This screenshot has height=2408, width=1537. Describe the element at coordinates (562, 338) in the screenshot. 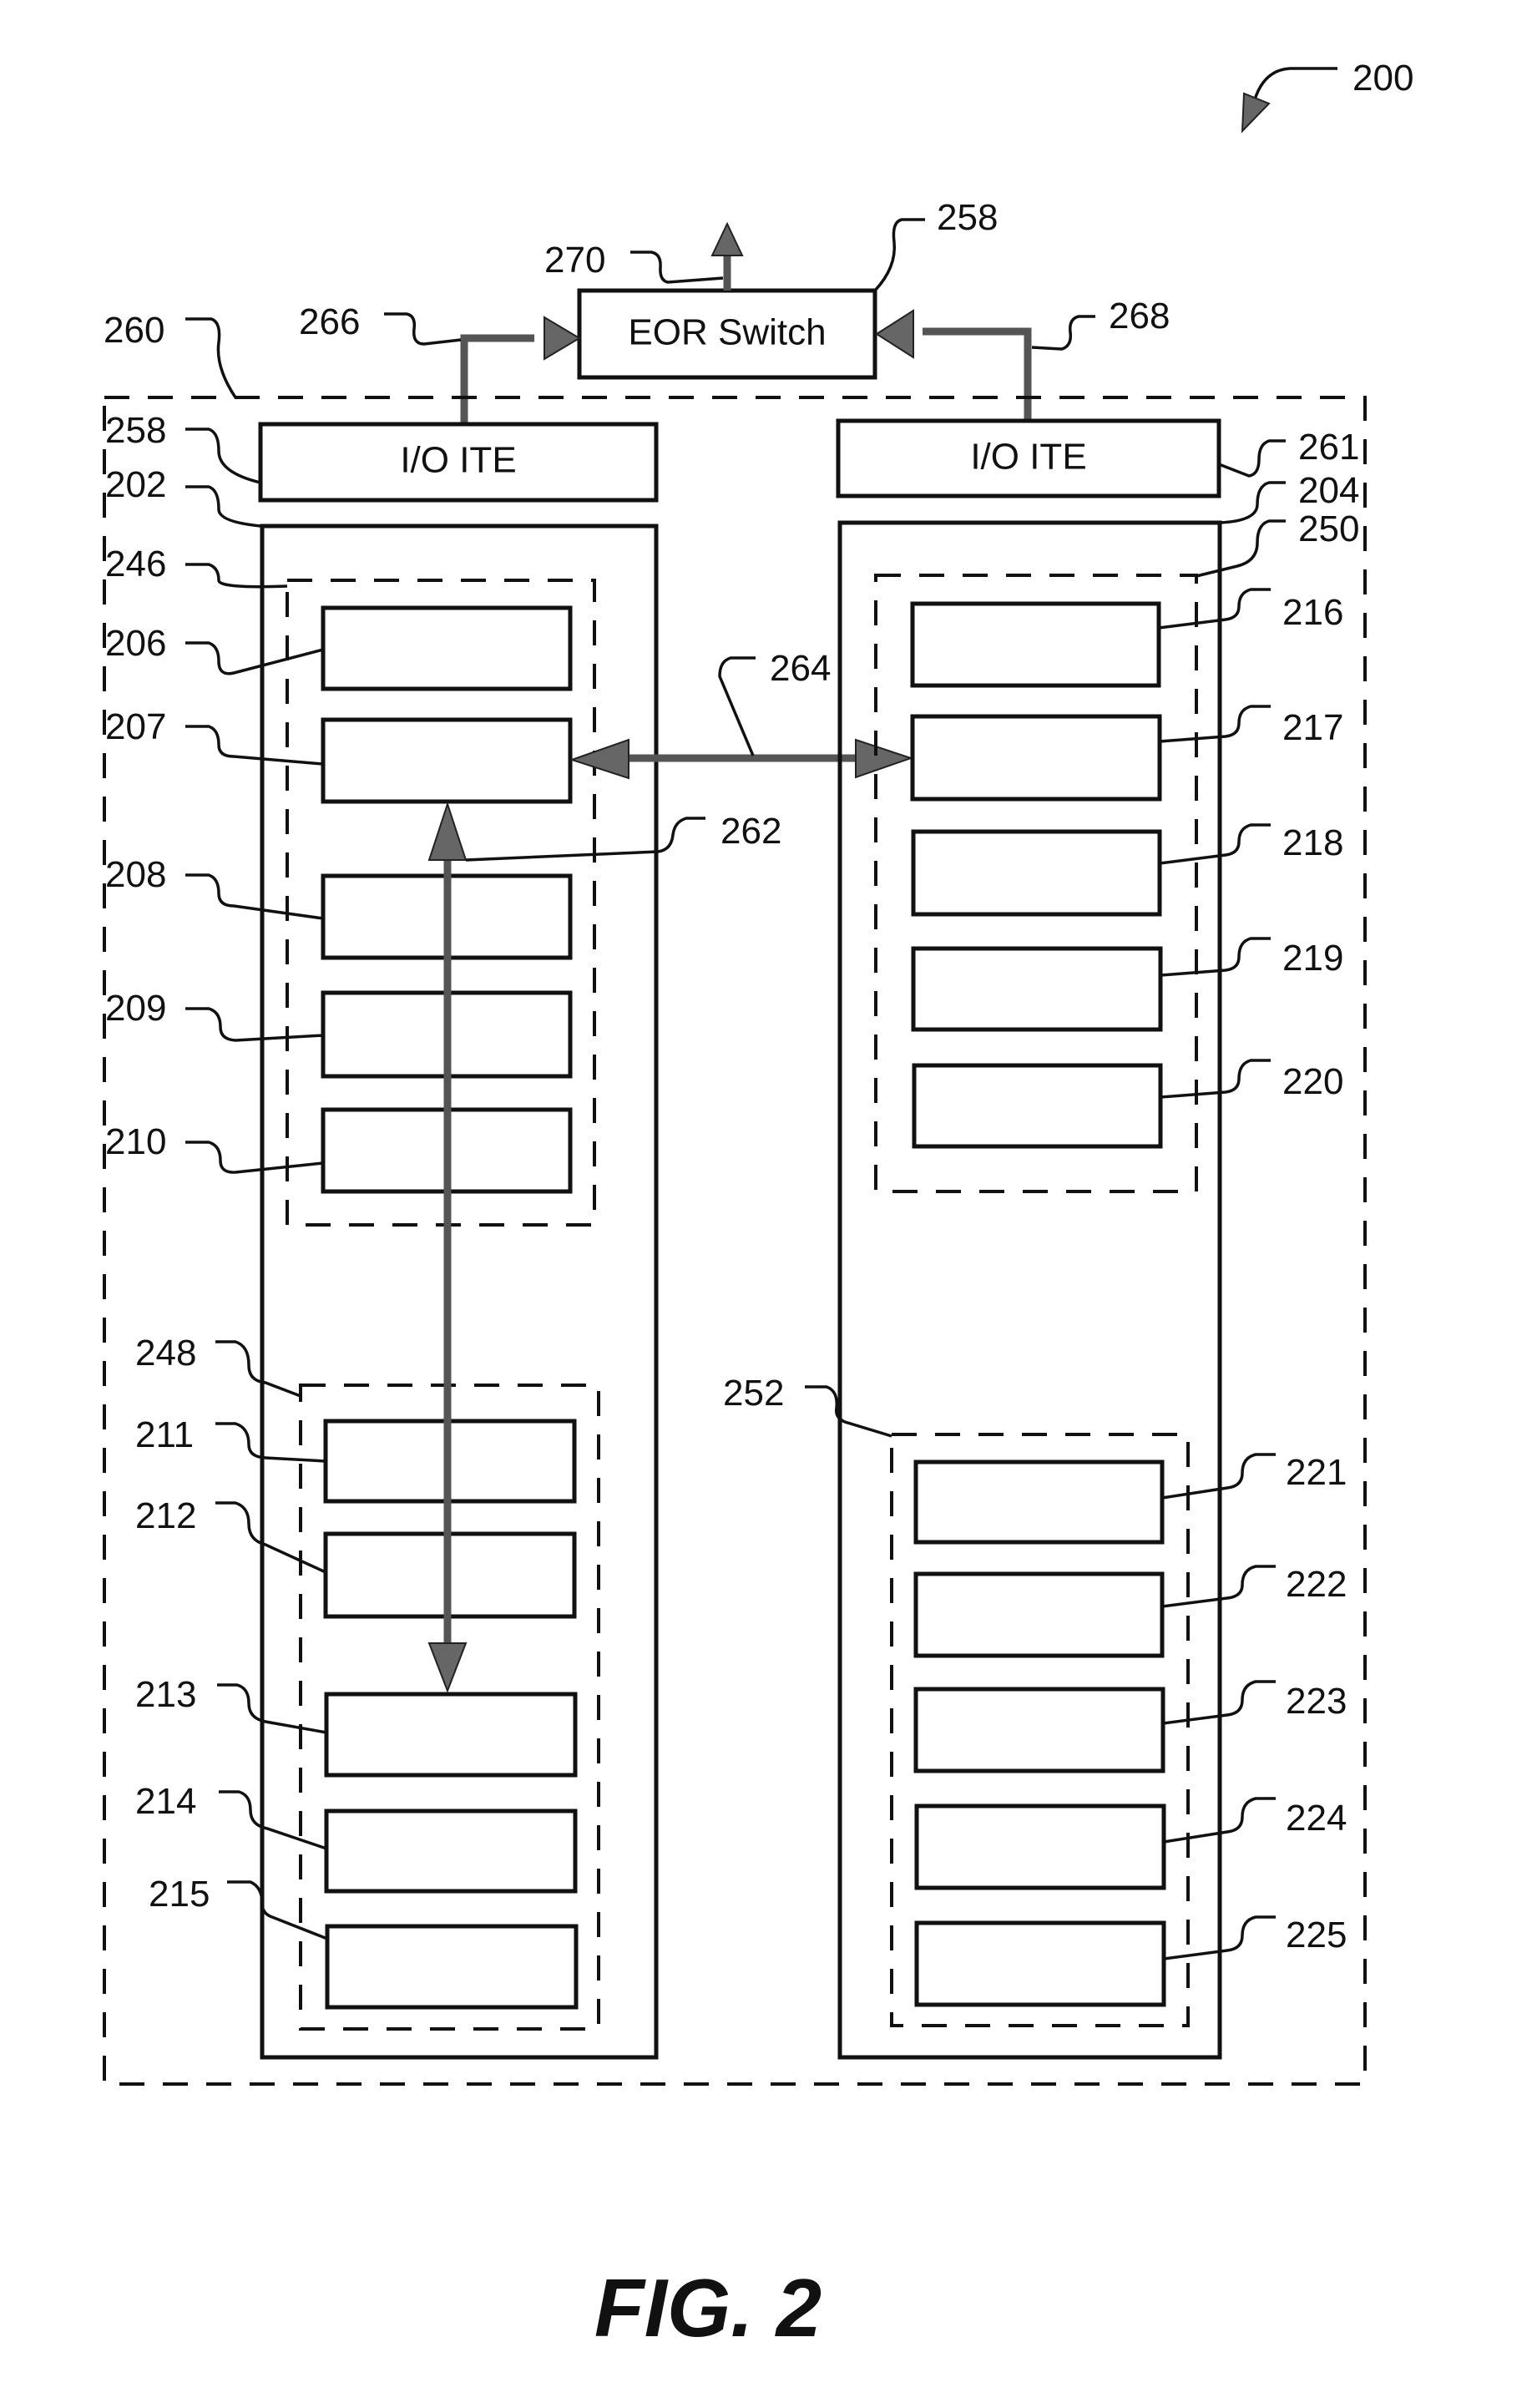

I see `left-uplink-arrow-icon` at that location.